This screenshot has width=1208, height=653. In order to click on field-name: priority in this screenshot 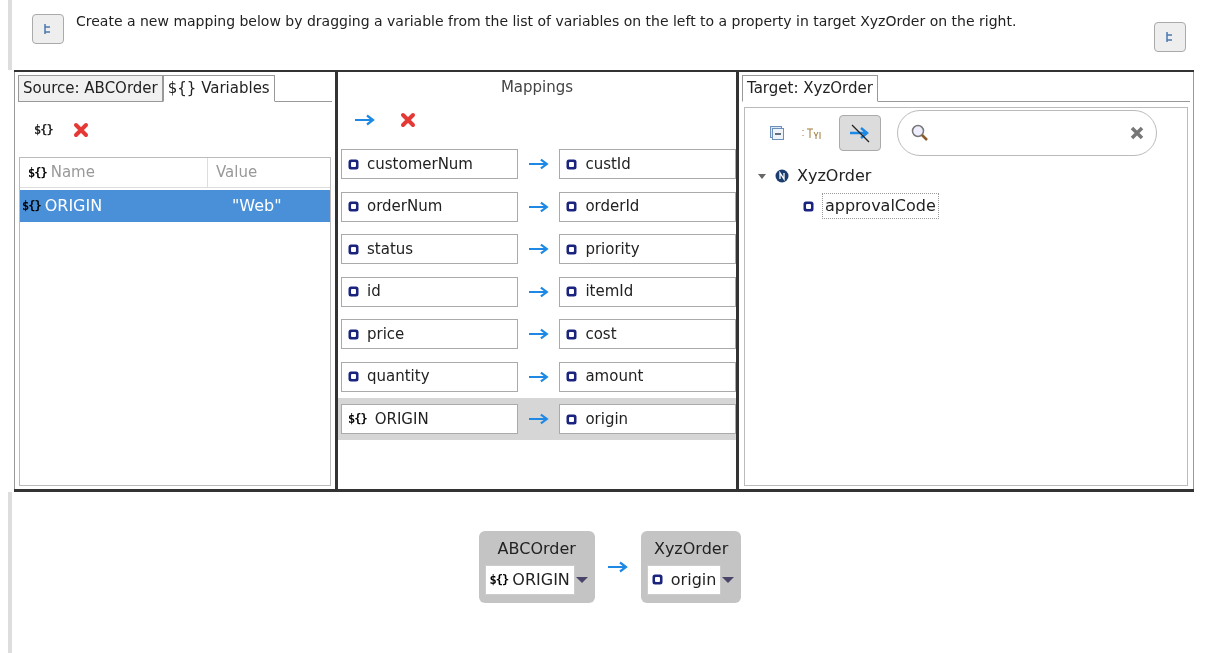, I will do `click(612, 249)`.